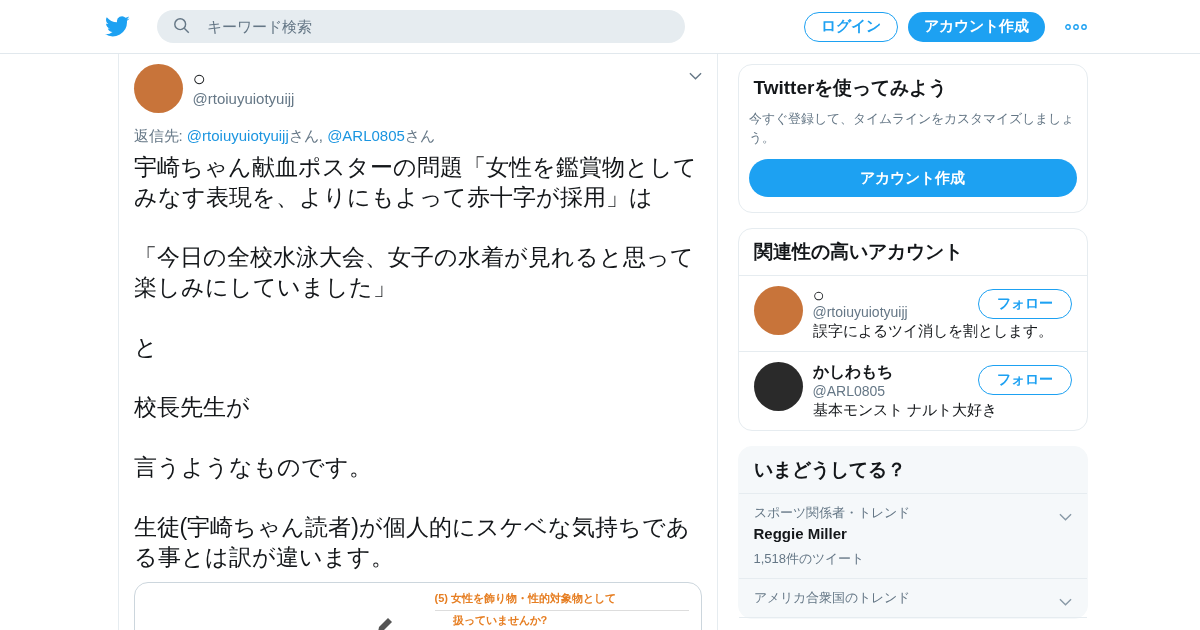 The width and height of the screenshot is (1200, 630). Describe the element at coordinates (809, 559) in the screenshot. I see `tweet-count: 1,518件のツイート` at that location.